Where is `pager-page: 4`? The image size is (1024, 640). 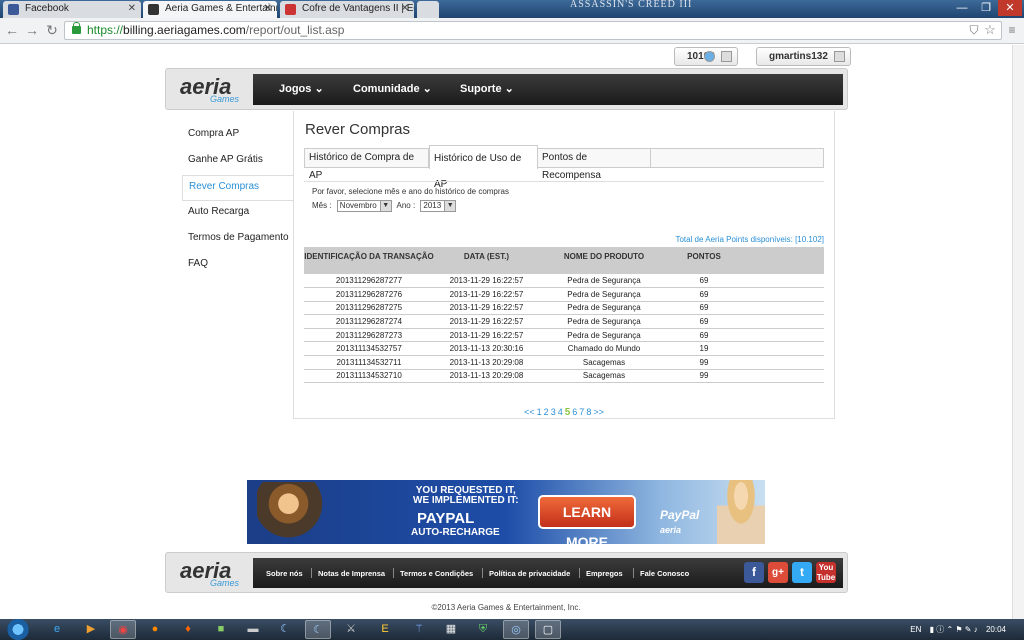
pager-page: 4 is located at coordinates (560, 412).